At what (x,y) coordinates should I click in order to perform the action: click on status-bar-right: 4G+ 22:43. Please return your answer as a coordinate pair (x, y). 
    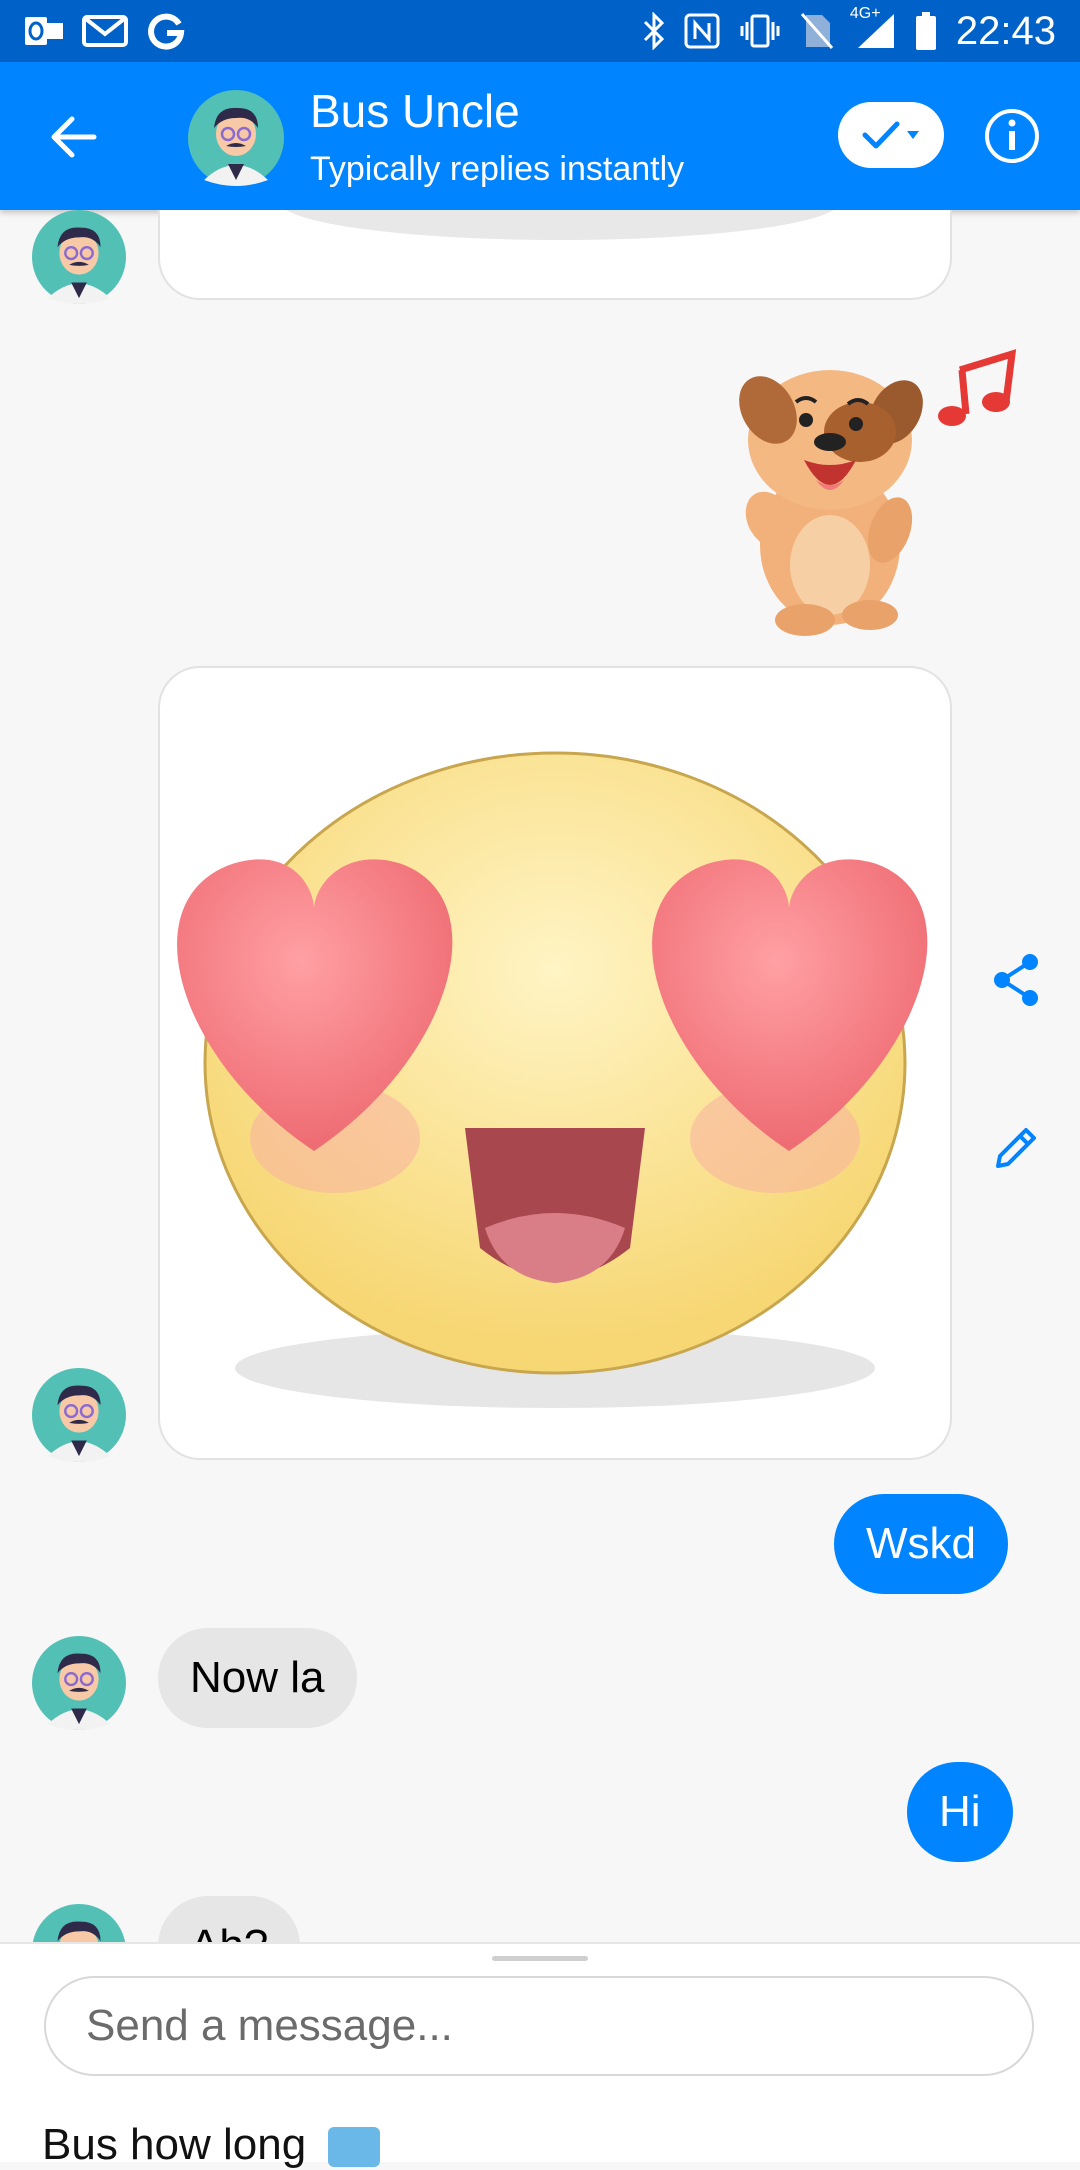
    Looking at the image, I should click on (849, 30).